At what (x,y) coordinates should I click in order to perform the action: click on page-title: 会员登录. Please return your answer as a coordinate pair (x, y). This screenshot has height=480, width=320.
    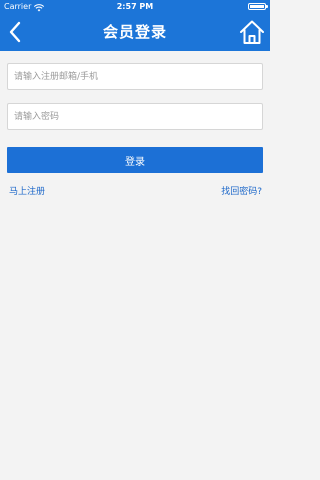
    Looking at the image, I should click on (134, 32).